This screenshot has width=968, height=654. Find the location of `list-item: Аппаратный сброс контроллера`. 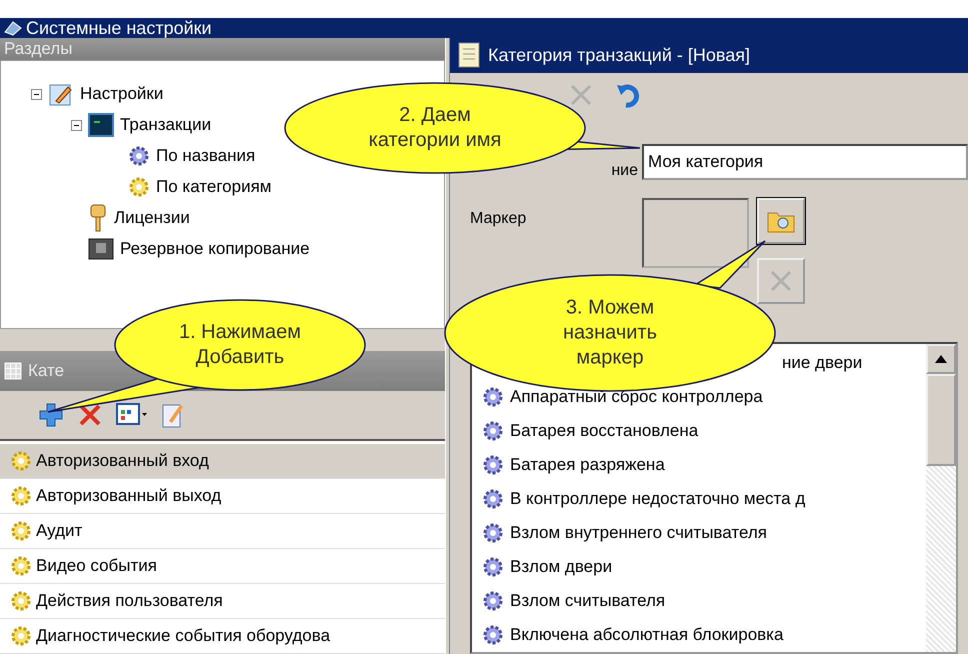

list-item: Аппаратный сброс контроллера is located at coordinates (699, 397).